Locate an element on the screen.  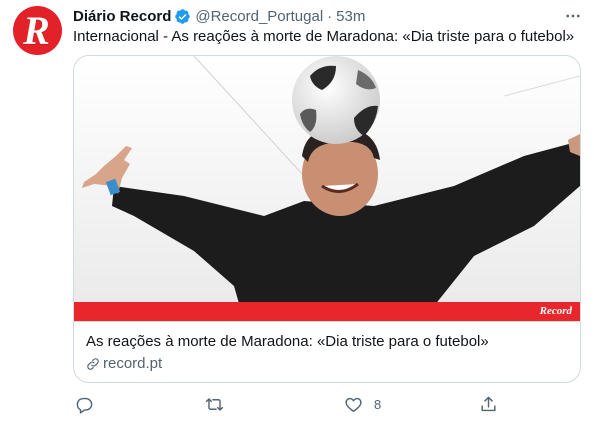
reply-icon is located at coordinates (84, 405).